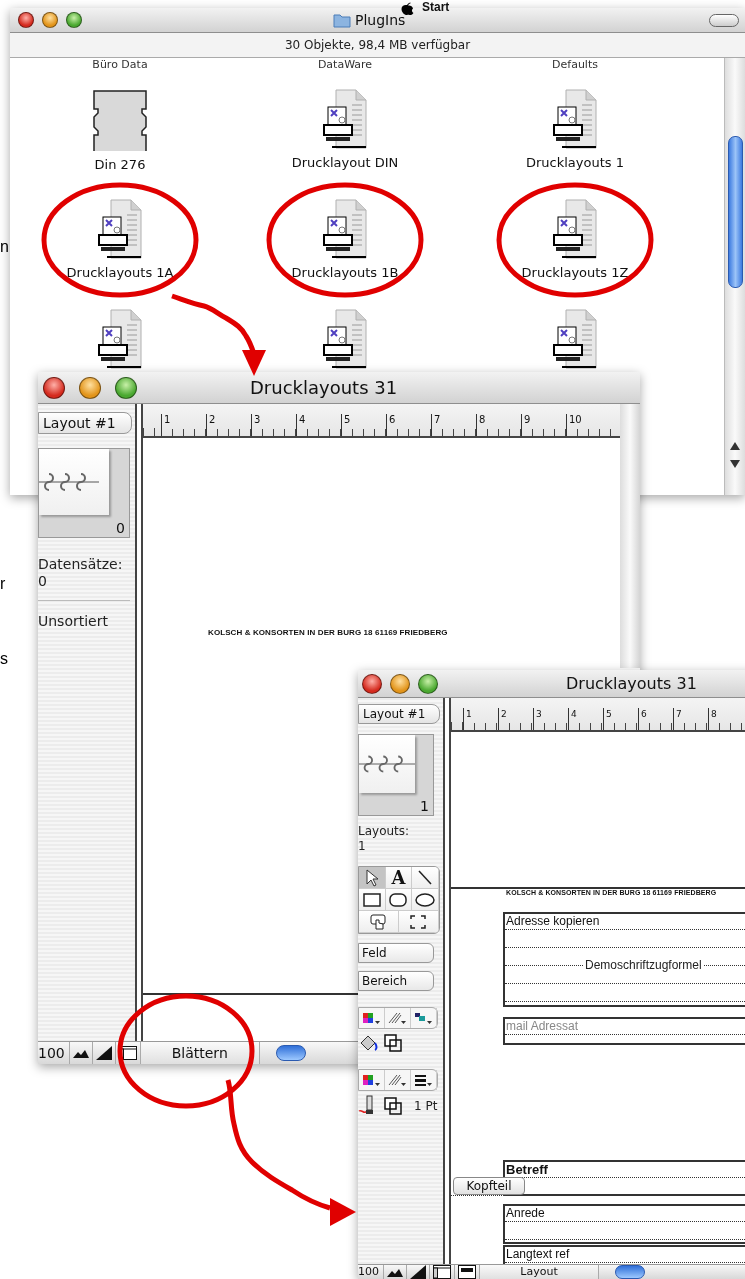 This screenshot has width=745, height=1279. What do you see at coordinates (575, 162) in the screenshot?
I see `file-name: Drucklayouts 1` at bounding box center [575, 162].